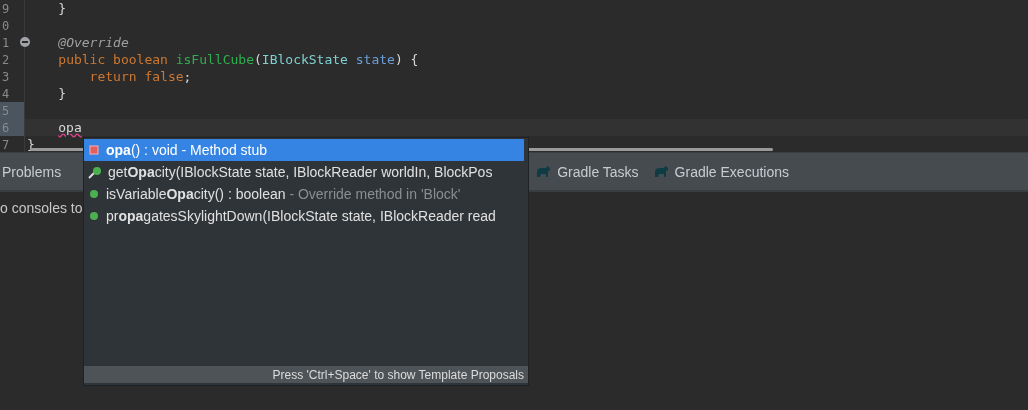  Describe the element at coordinates (304, 216) in the screenshot. I see `completion-item: propagatesSkylightDown(IBlockState state, IBlockReader read` at that location.